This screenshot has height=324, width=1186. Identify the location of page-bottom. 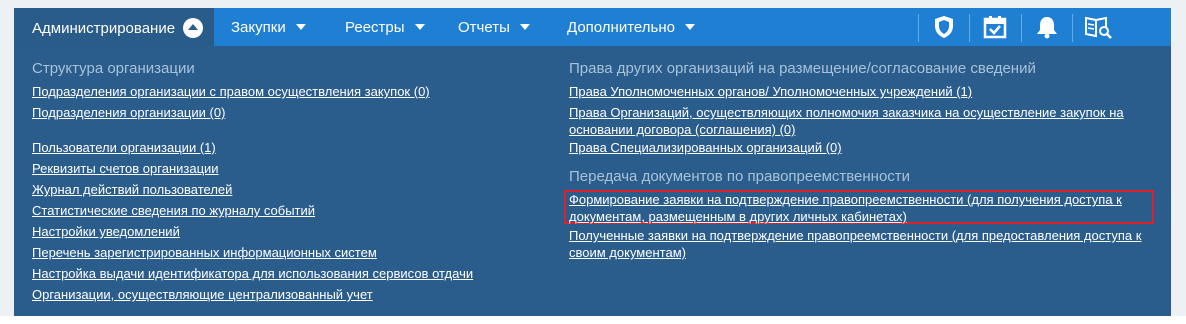
(593, 320).